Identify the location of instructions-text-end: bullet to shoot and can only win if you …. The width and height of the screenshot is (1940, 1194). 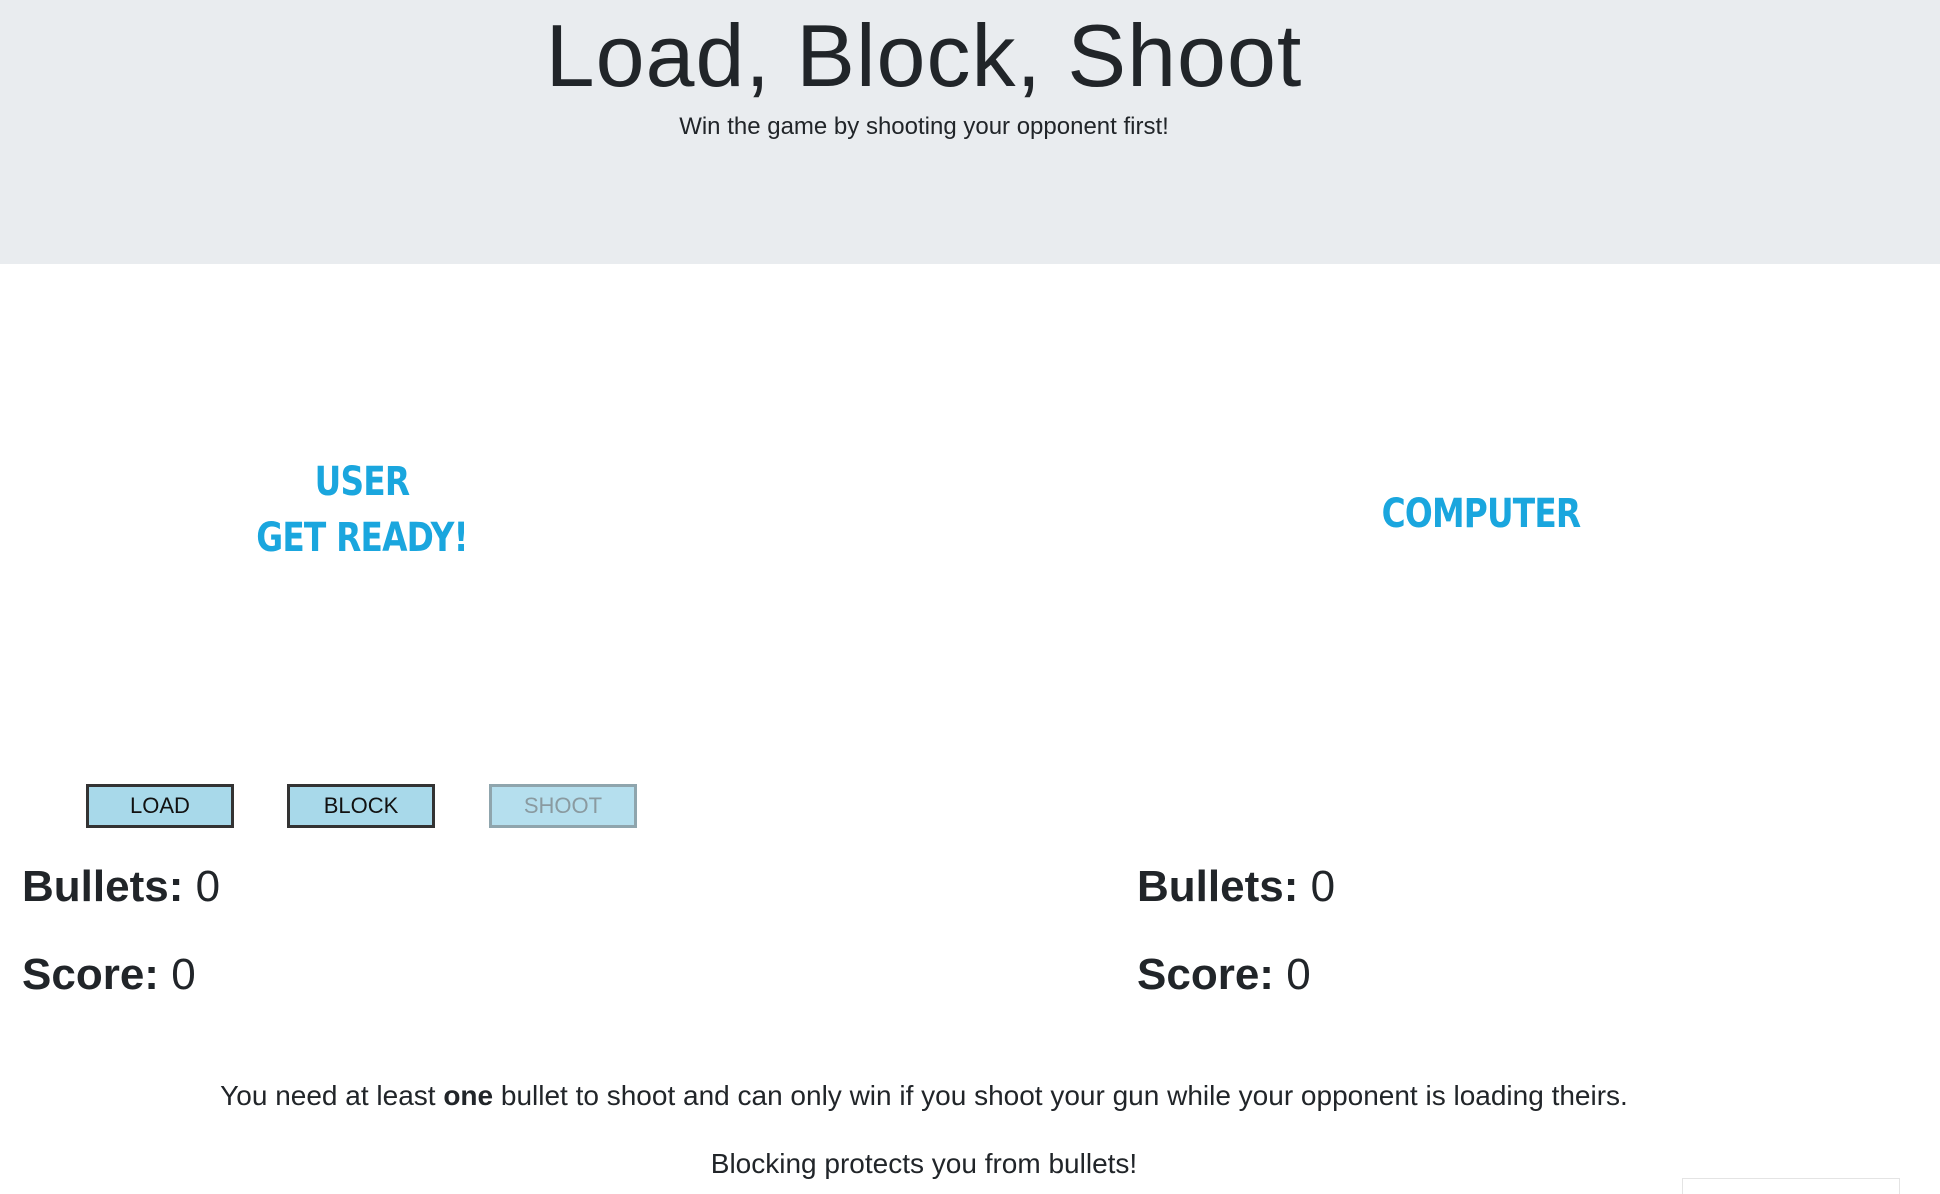
(1064, 1095).